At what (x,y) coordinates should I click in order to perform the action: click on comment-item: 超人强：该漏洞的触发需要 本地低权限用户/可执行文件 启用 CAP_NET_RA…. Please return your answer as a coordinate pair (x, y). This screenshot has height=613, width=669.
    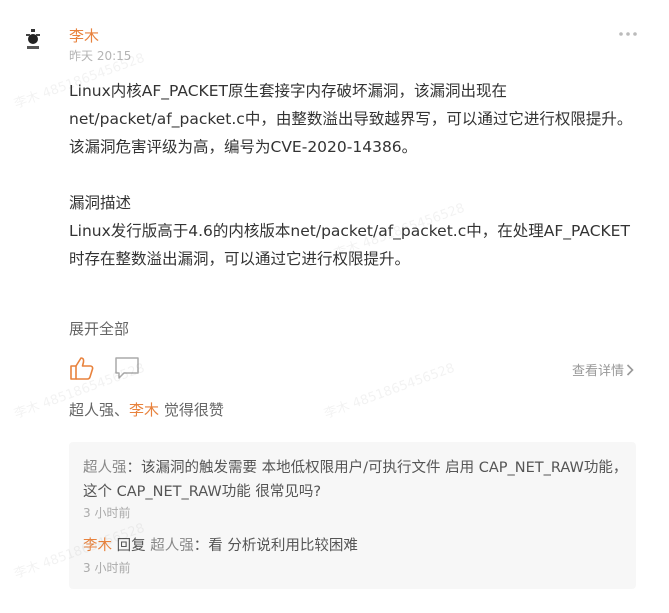
    Looking at the image, I should click on (355, 480).